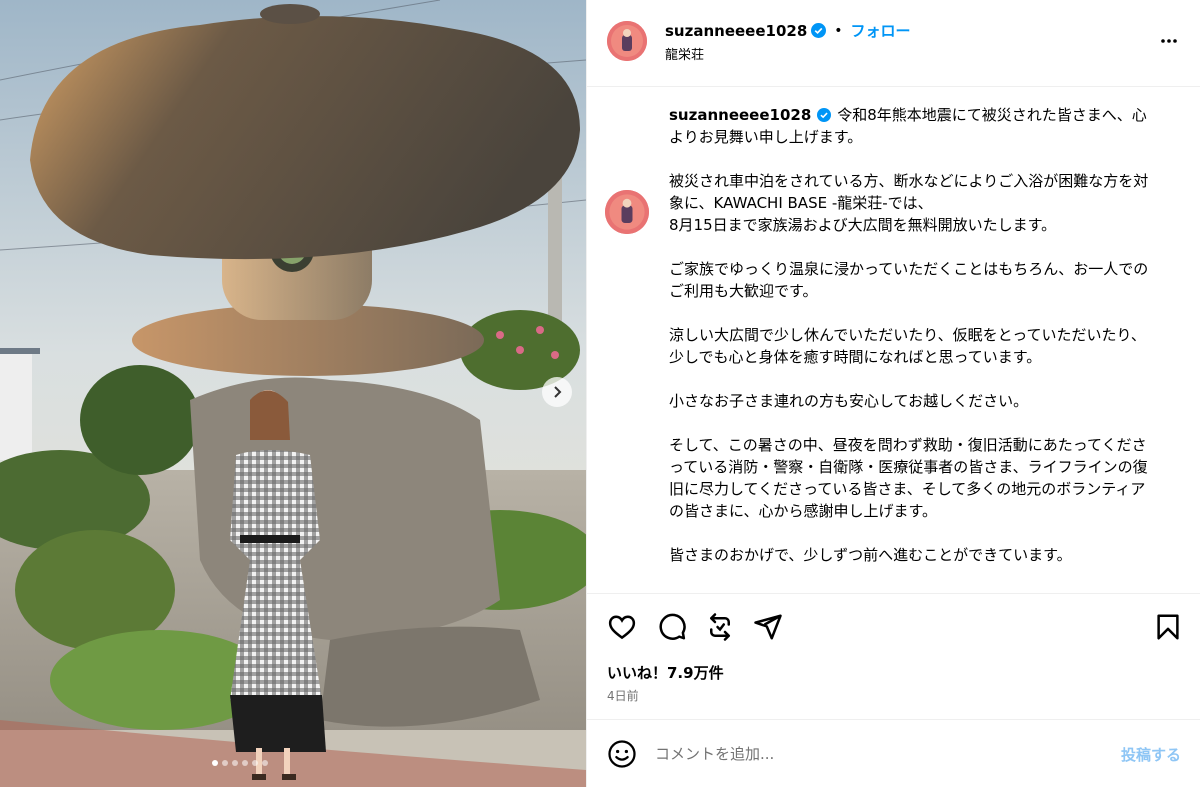 The height and width of the screenshot is (787, 1200). What do you see at coordinates (623, 695) in the screenshot?
I see `post-timestamp: 4日前` at bounding box center [623, 695].